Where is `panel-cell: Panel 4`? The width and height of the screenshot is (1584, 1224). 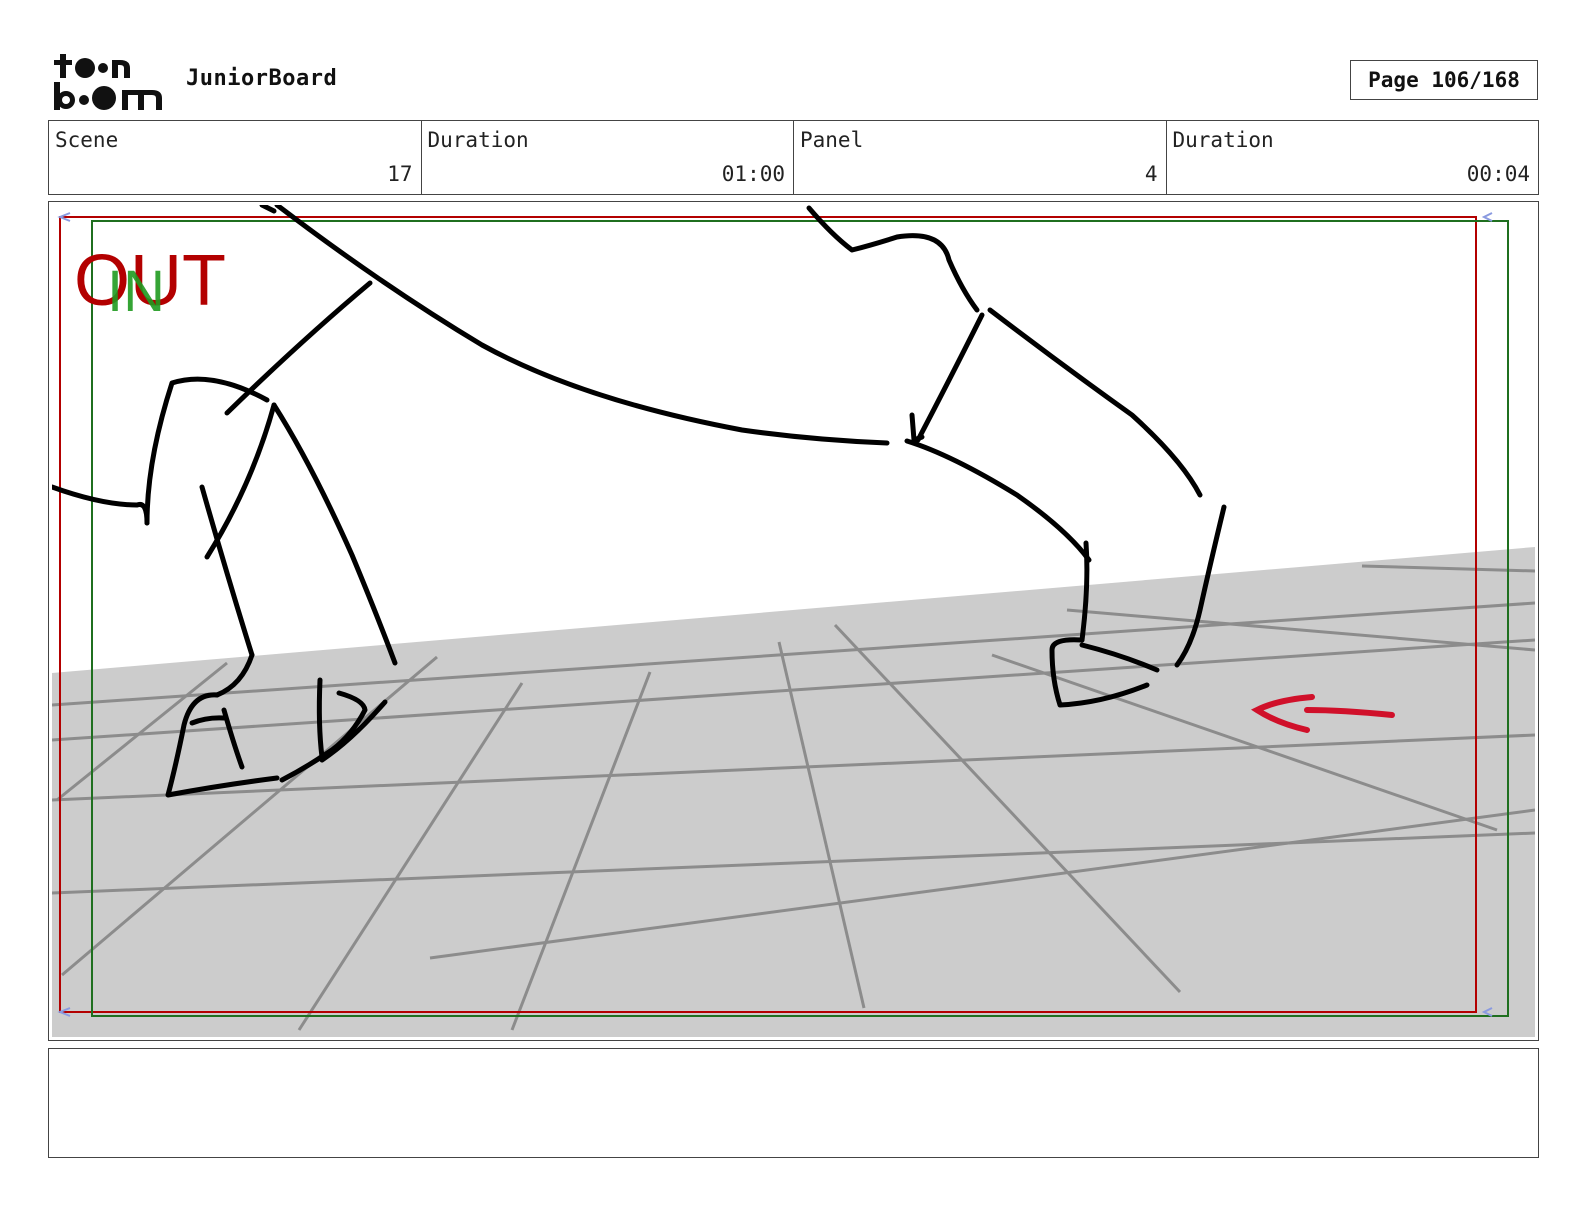
panel-cell: Panel 4 is located at coordinates (980, 157).